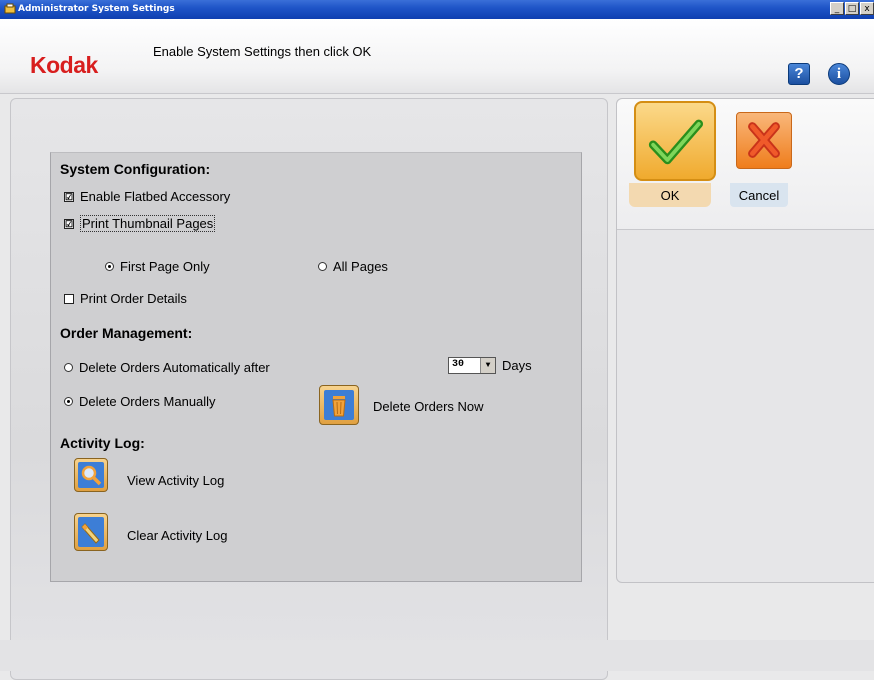 This screenshot has width=874, height=680. Describe the element at coordinates (148, 223) in the screenshot. I see `print-thumbnail-label: Print Thumbnail Pages` at that location.